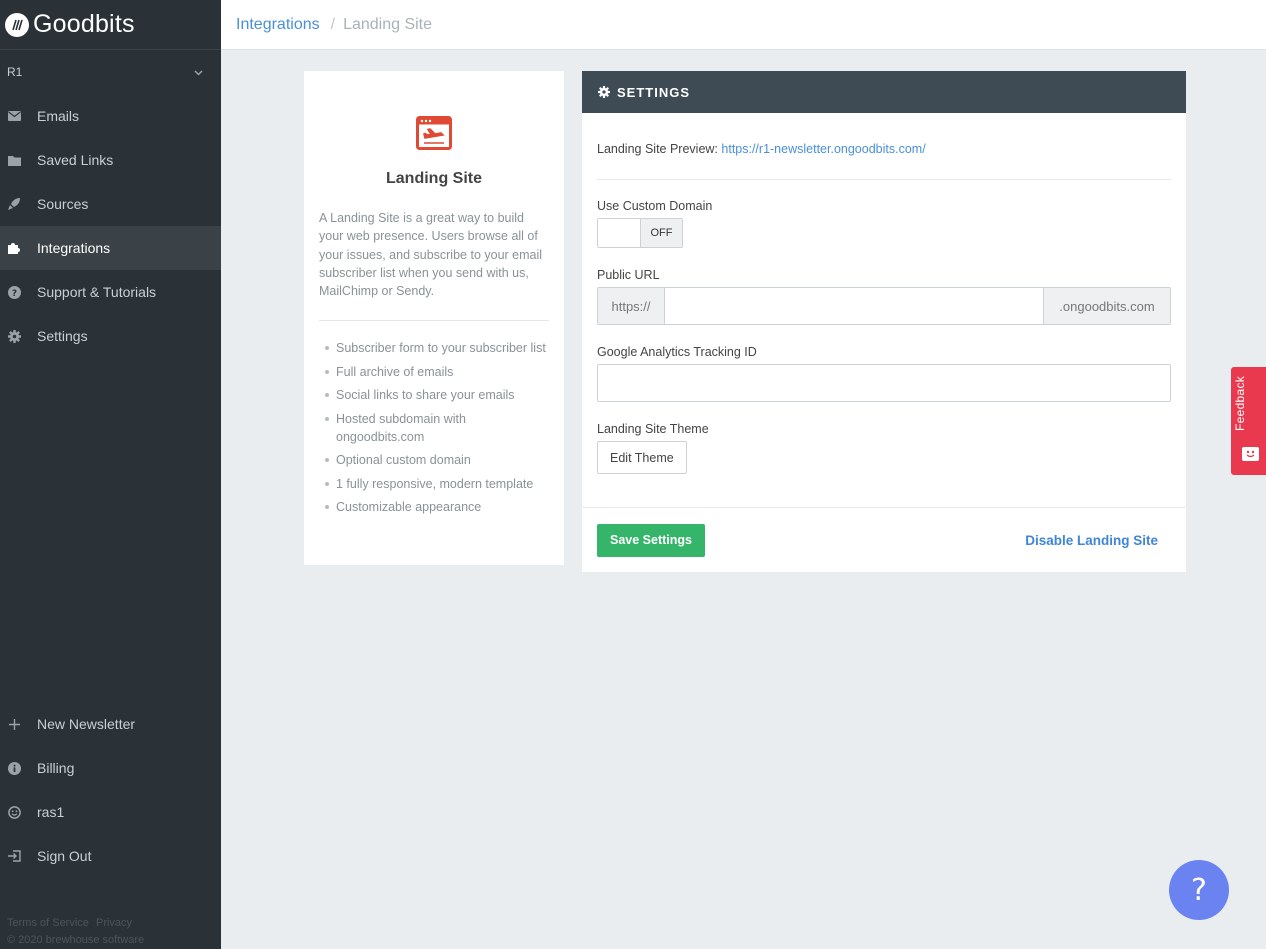 The width and height of the screenshot is (1266, 949). I want to click on feature-item: Hosted subdomain with ongoodbits.com, so click(434, 428).